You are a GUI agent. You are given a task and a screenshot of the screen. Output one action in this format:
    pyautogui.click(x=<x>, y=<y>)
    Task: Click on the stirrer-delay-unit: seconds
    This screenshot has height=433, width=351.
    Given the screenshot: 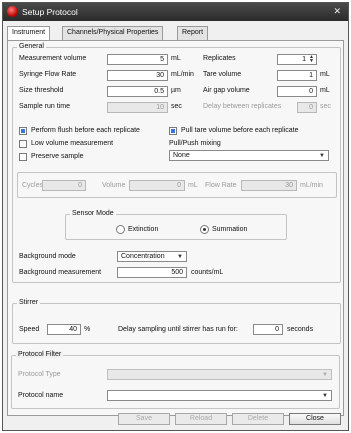 What is the action you would take?
    pyautogui.click(x=300, y=329)
    